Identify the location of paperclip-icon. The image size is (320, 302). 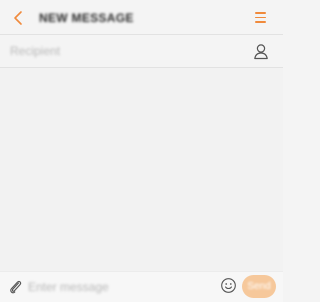
(16, 287).